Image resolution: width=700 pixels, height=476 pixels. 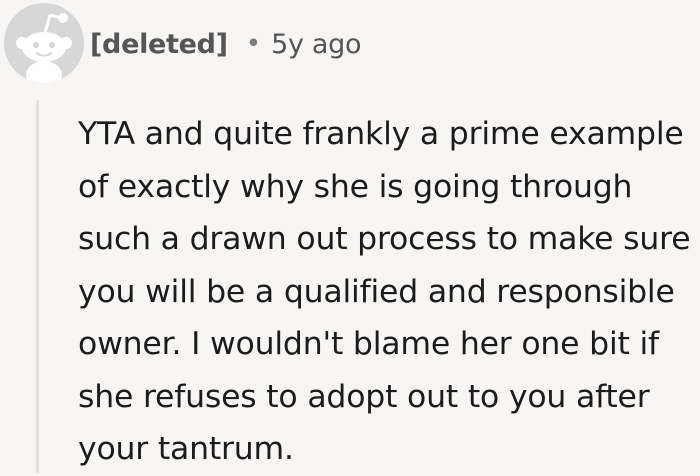 I want to click on deleted-user-snoo-icon, so click(x=44, y=43).